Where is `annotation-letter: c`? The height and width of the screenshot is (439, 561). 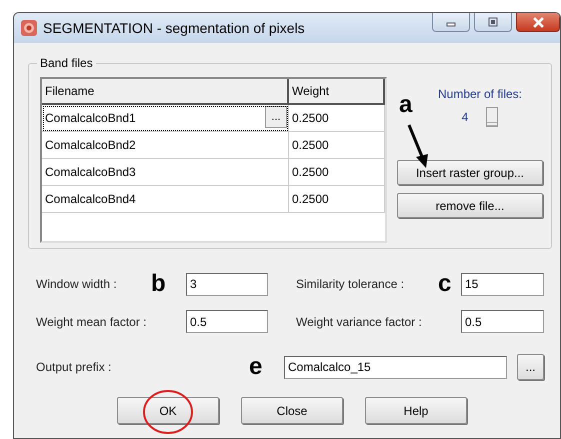
annotation-letter: c is located at coordinates (445, 284).